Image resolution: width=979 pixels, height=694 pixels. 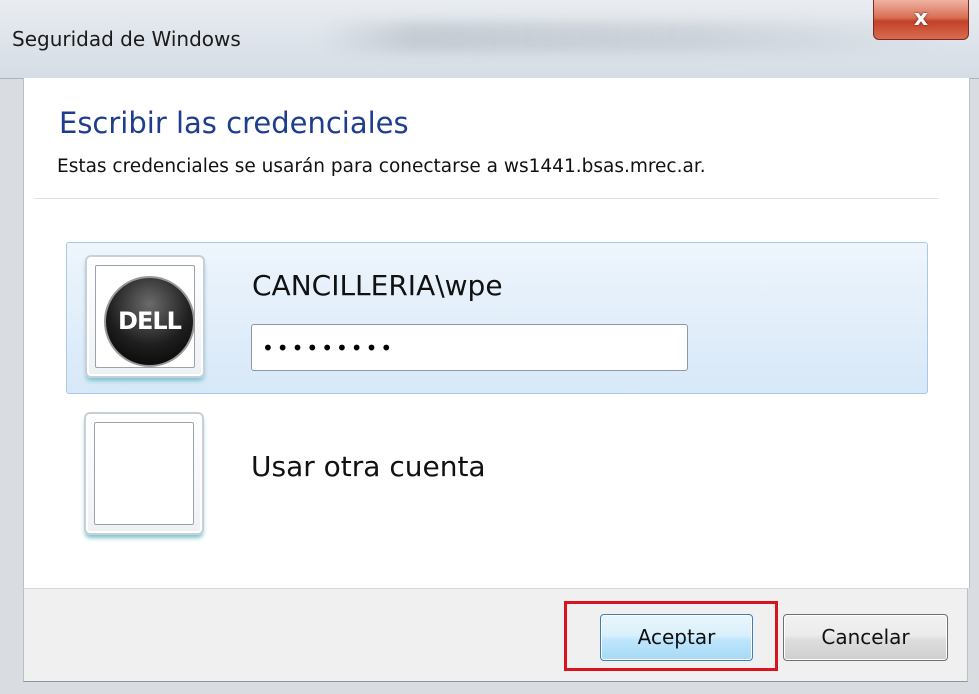 What do you see at coordinates (126, 39) in the screenshot?
I see `window-title: Seguridad de Windows` at bounding box center [126, 39].